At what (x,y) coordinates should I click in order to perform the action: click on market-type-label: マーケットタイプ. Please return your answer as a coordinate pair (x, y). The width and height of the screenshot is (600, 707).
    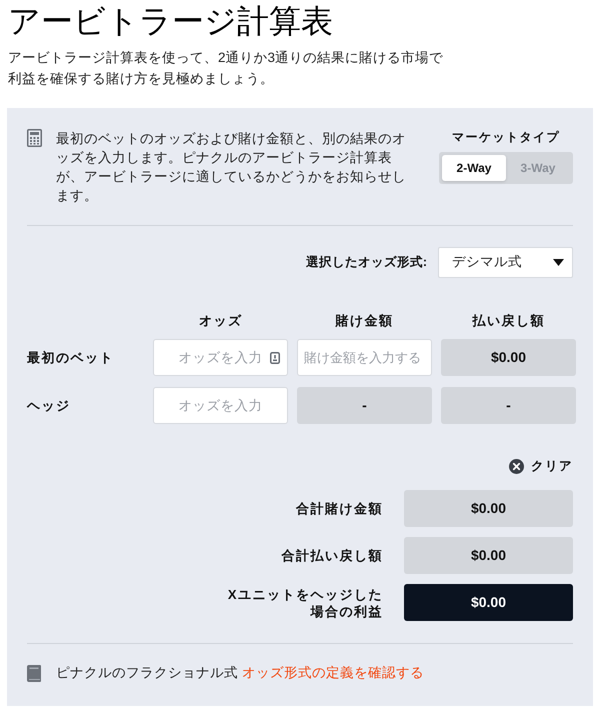
    Looking at the image, I should click on (506, 137).